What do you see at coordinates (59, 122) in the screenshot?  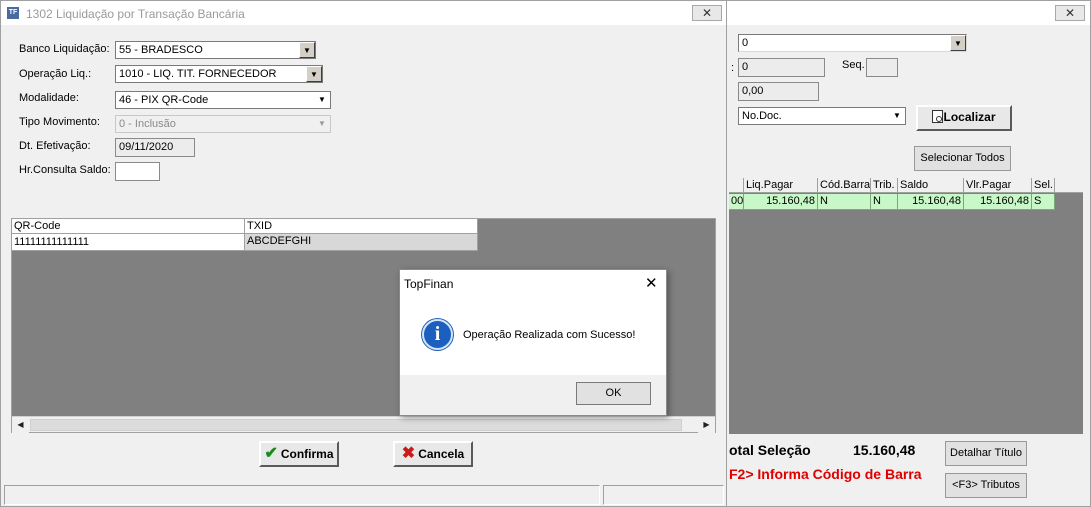 I see `tipo-movimento-label: Tipo Movimento:` at bounding box center [59, 122].